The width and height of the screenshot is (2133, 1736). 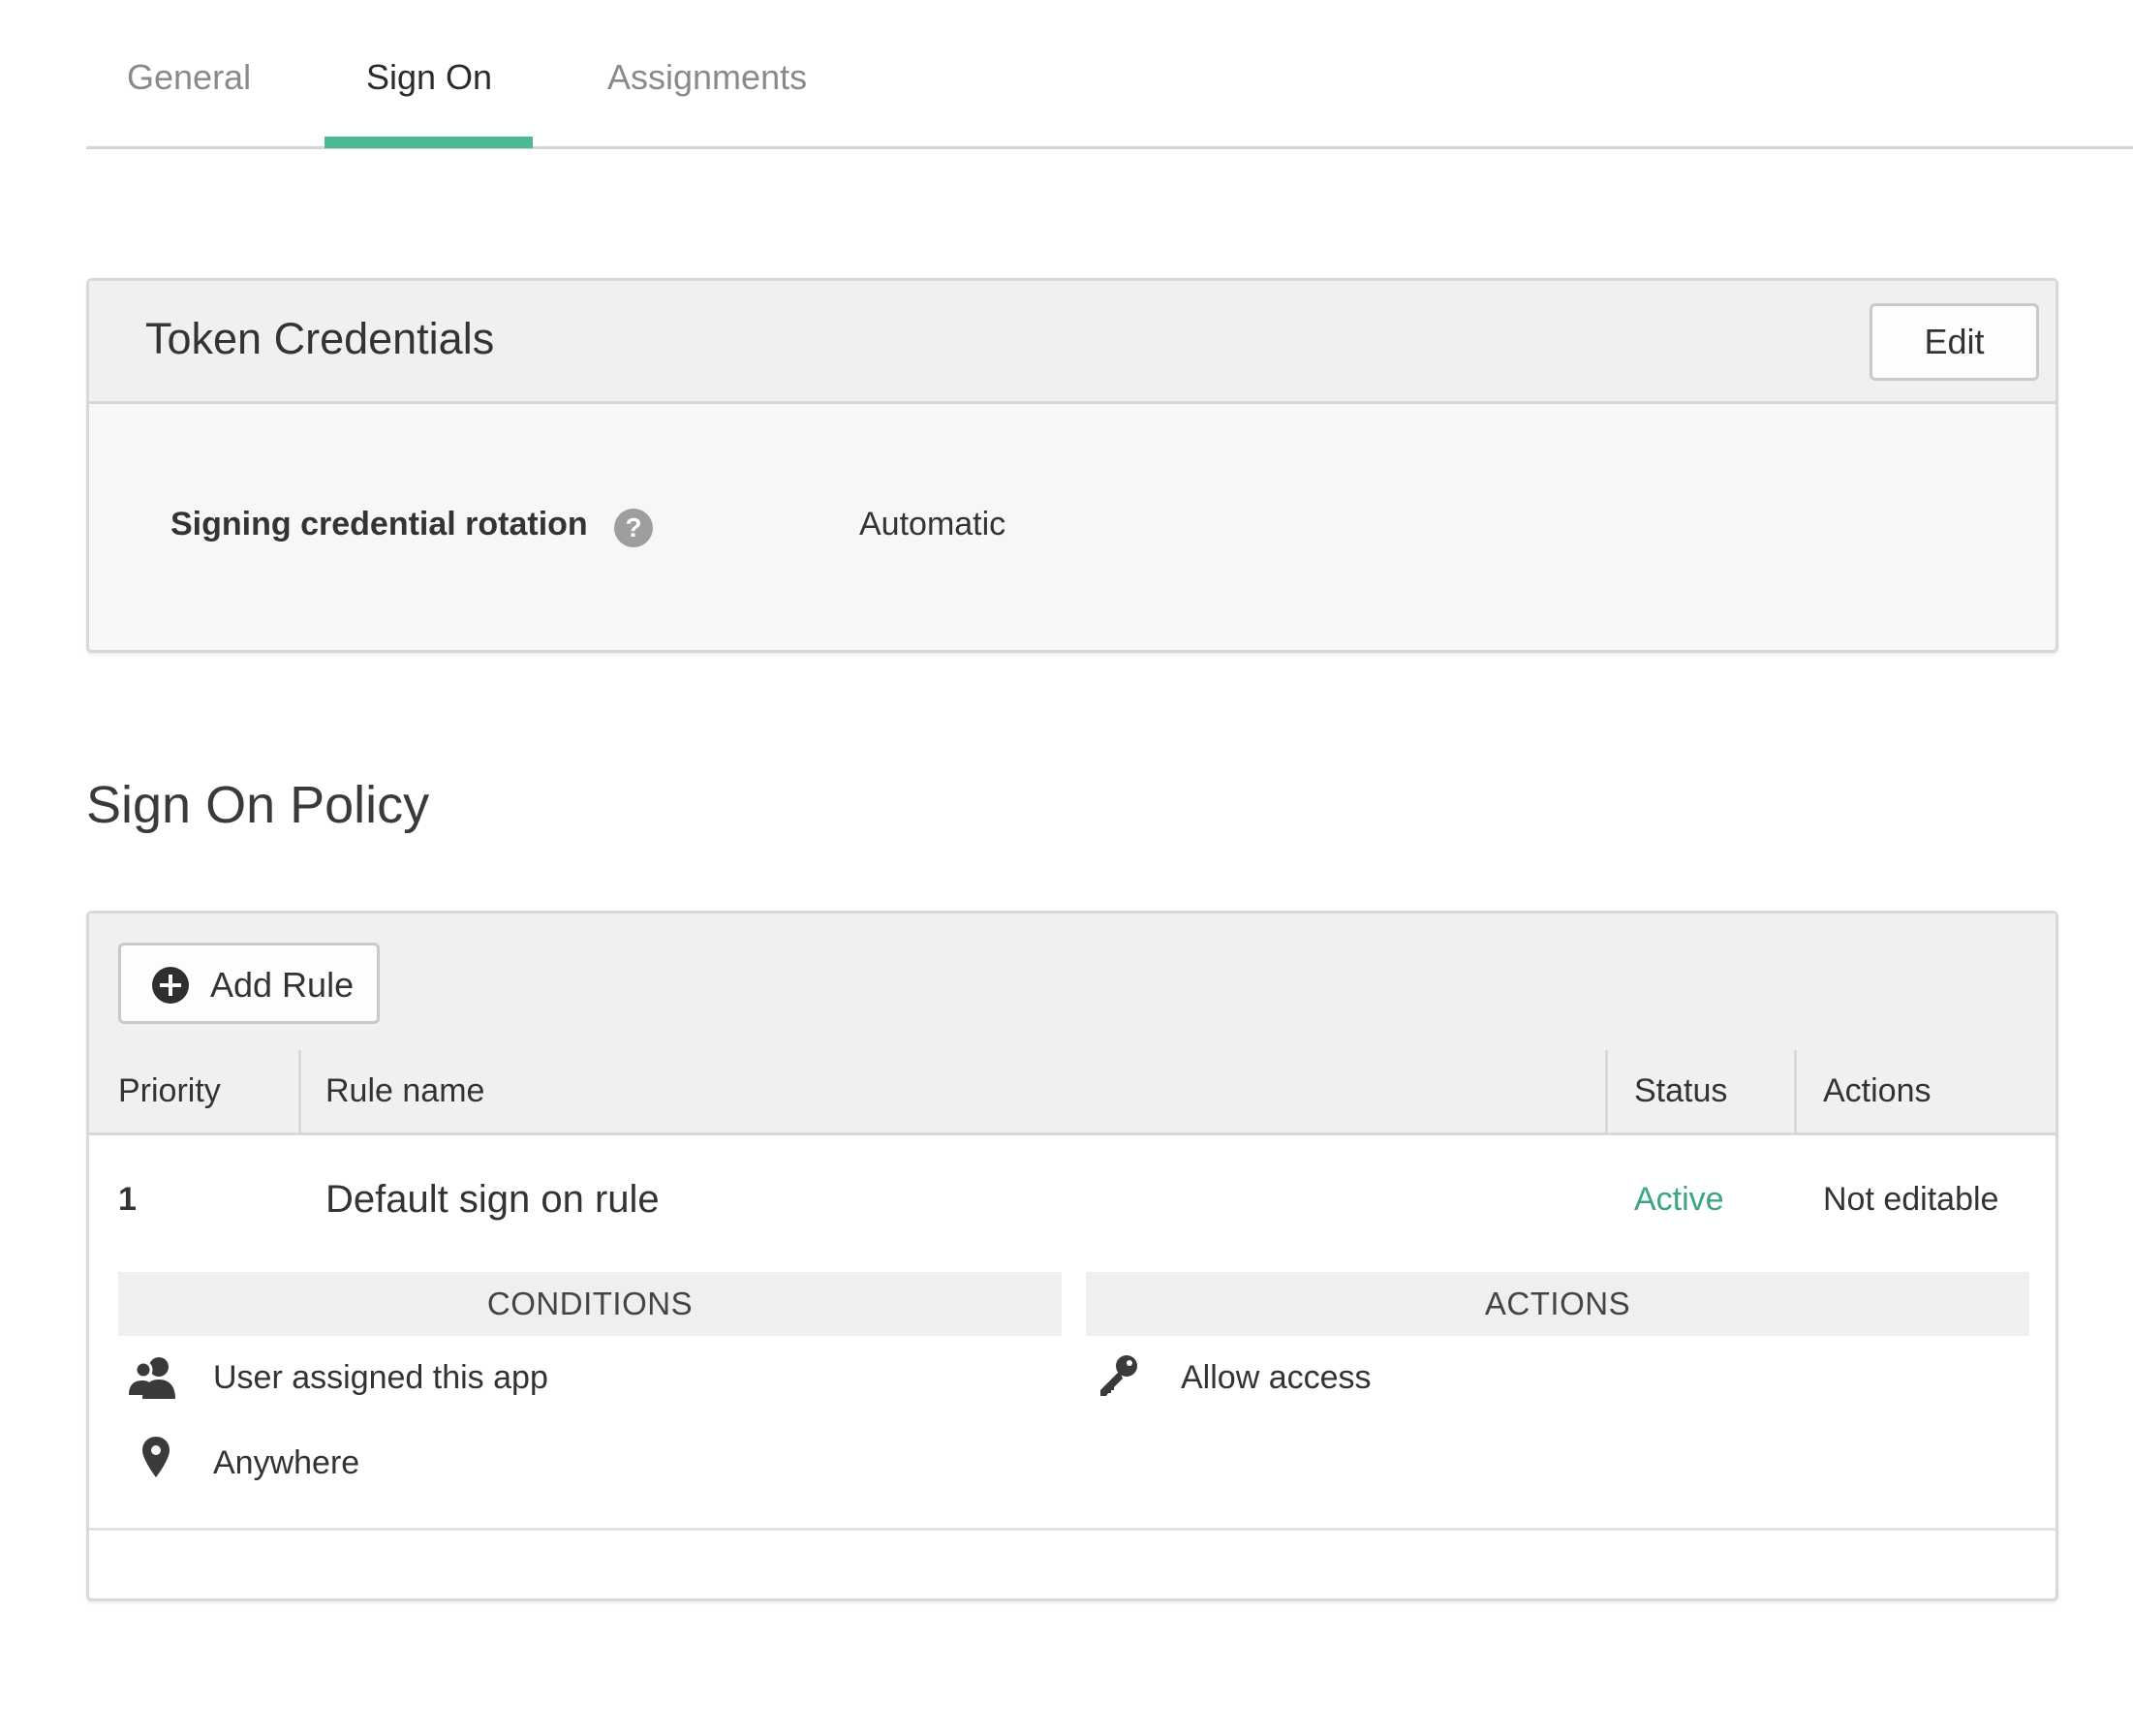 What do you see at coordinates (189, 74) in the screenshot?
I see `tab-general: General` at bounding box center [189, 74].